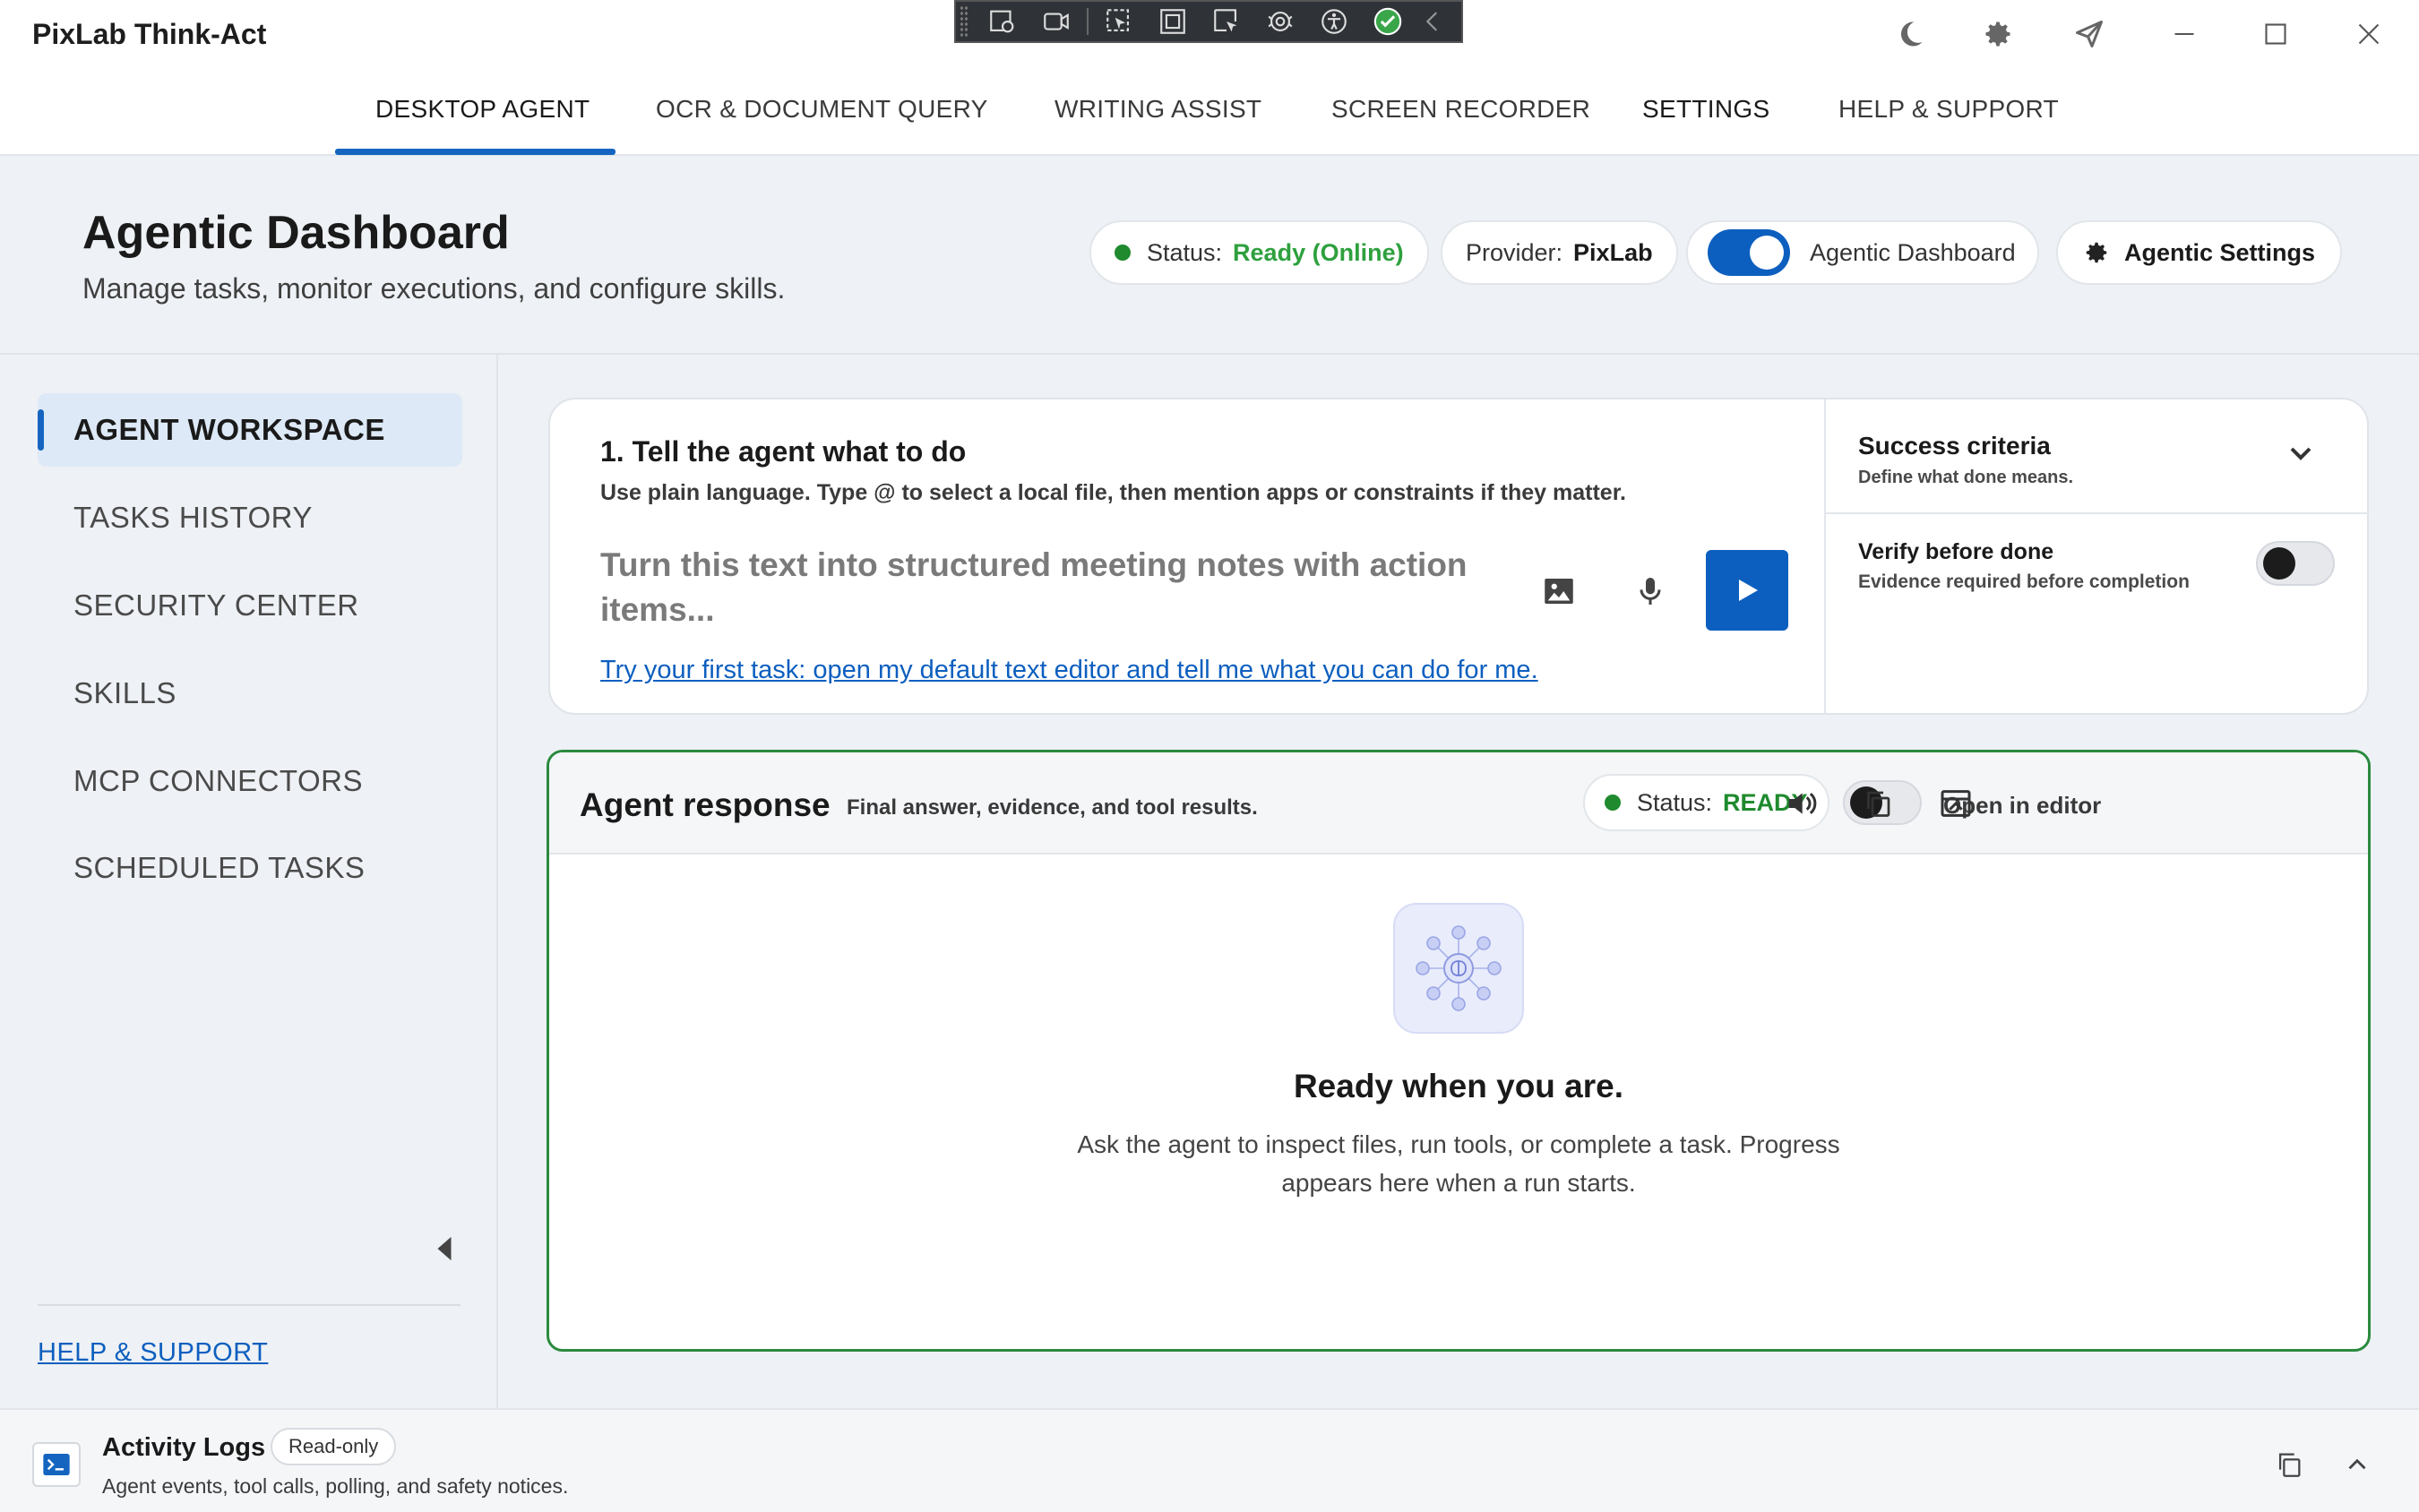  What do you see at coordinates (1318, 252) in the screenshot?
I see `status-value: Ready (Online)` at bounding box center [1318, 252].